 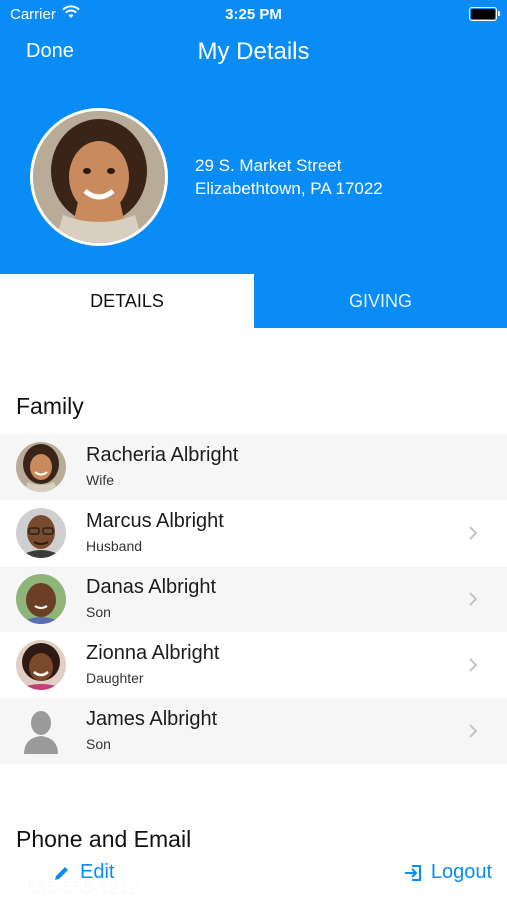 What do you see at coordinates (151, 587) in the screenshot?
I see `member-name: Danas Albright` at bounding box center [151, 587].